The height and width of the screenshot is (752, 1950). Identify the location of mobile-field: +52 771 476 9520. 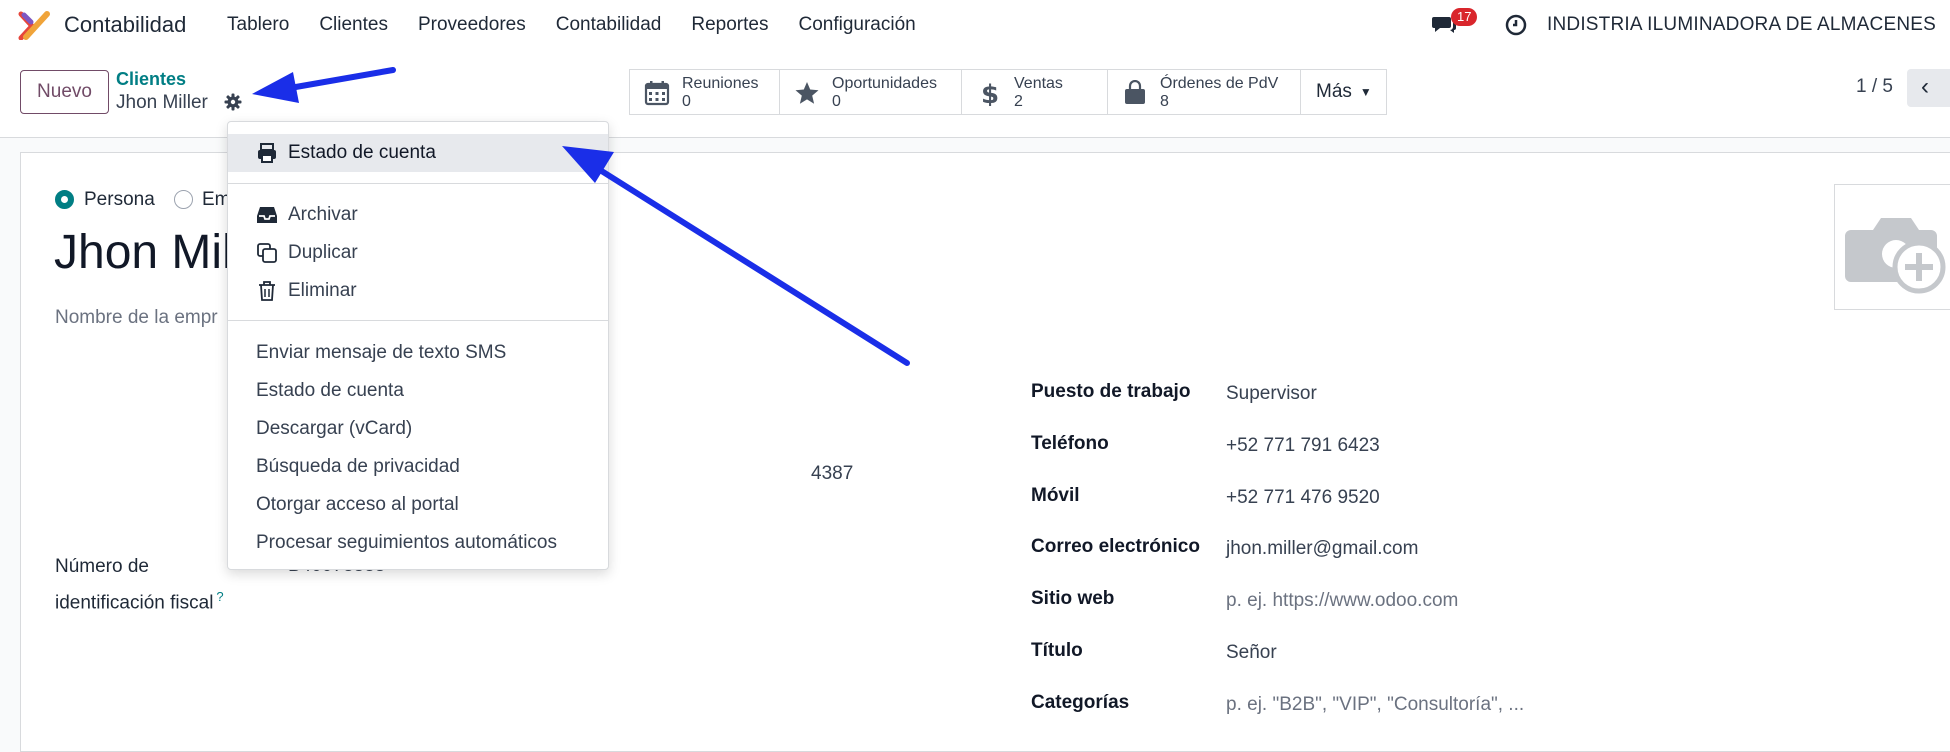
(1303, 498).